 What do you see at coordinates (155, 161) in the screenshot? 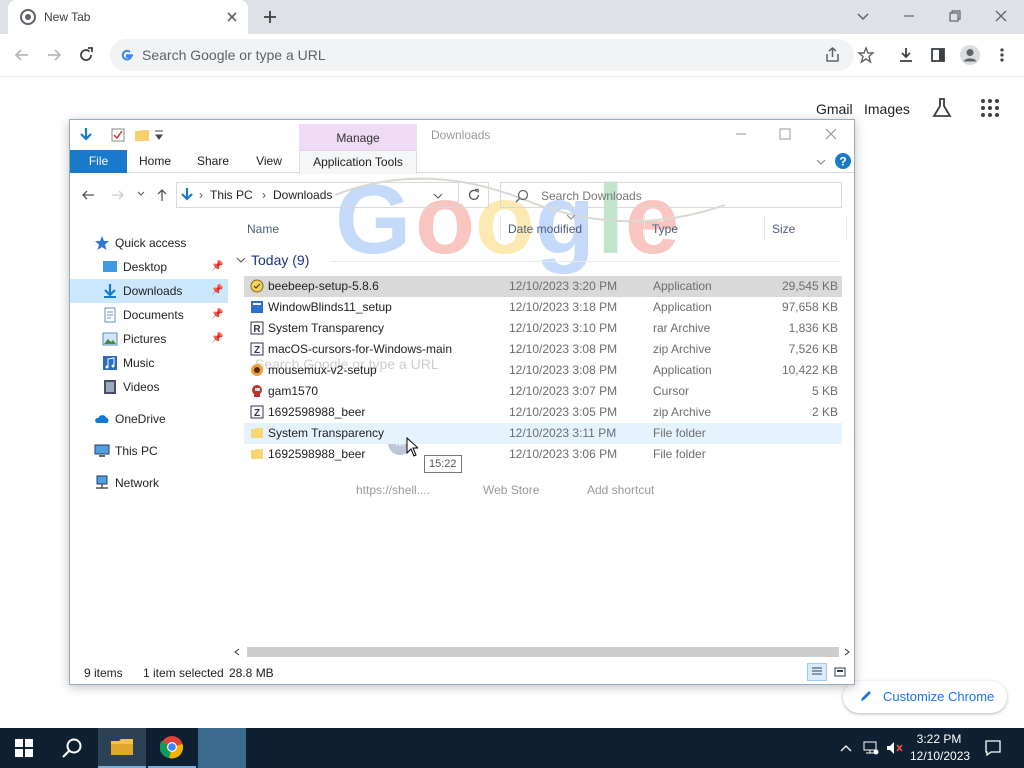
I see `ribbon-tab-home: Home` at bounding box center [155, 161].